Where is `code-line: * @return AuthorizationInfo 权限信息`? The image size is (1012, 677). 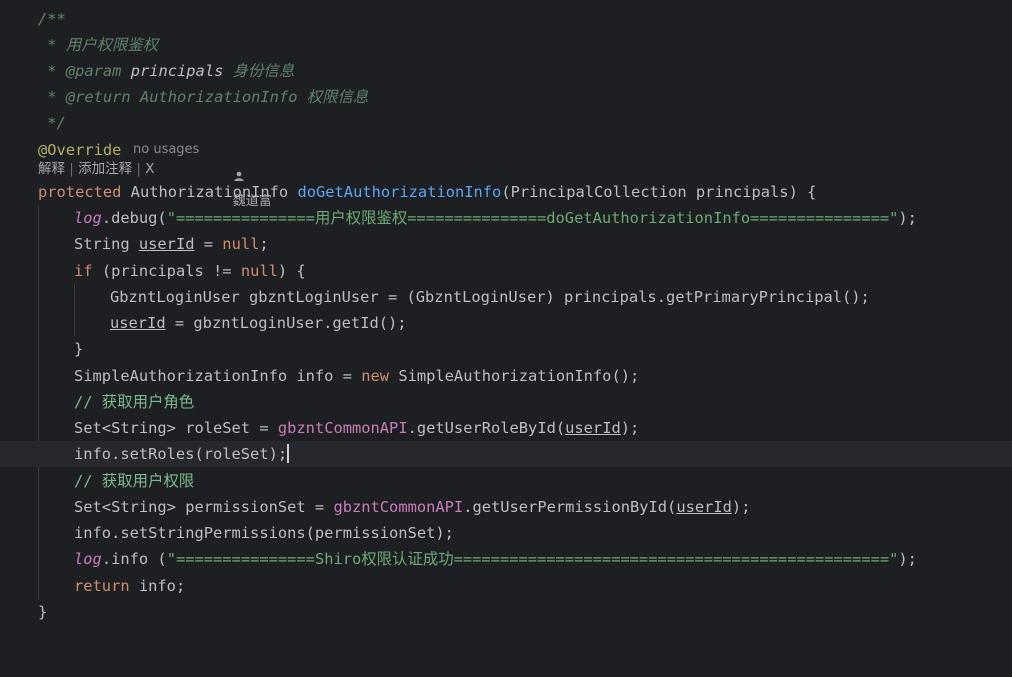 code-line: * @return AuthorizationInfo 权限信息 is located at coordinates (506, 97).